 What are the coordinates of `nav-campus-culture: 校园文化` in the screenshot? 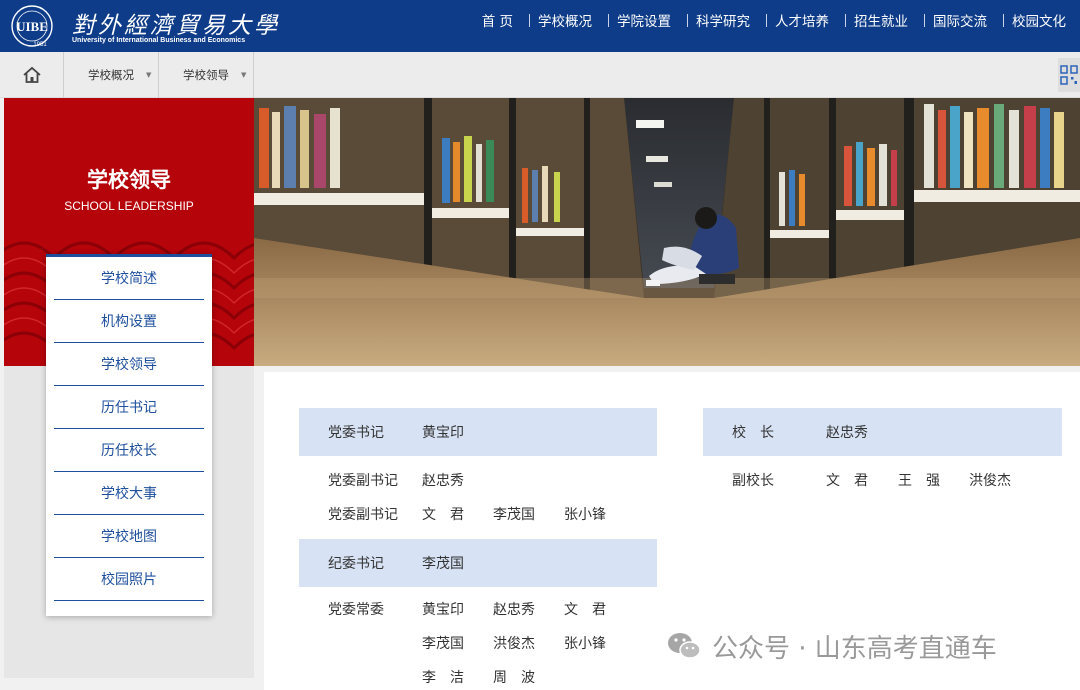 It's located at (1039, 20).